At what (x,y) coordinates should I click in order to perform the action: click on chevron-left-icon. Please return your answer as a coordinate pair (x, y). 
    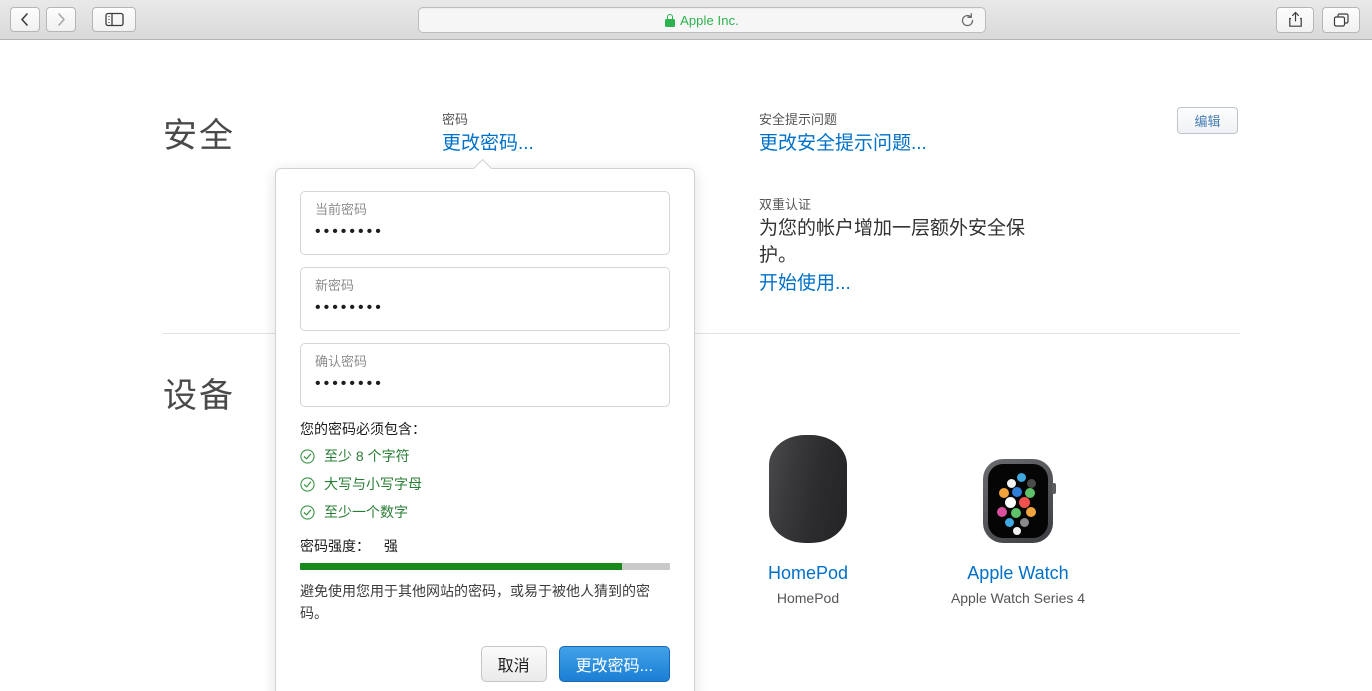
    Looking at the image, I should click on (24, 19).